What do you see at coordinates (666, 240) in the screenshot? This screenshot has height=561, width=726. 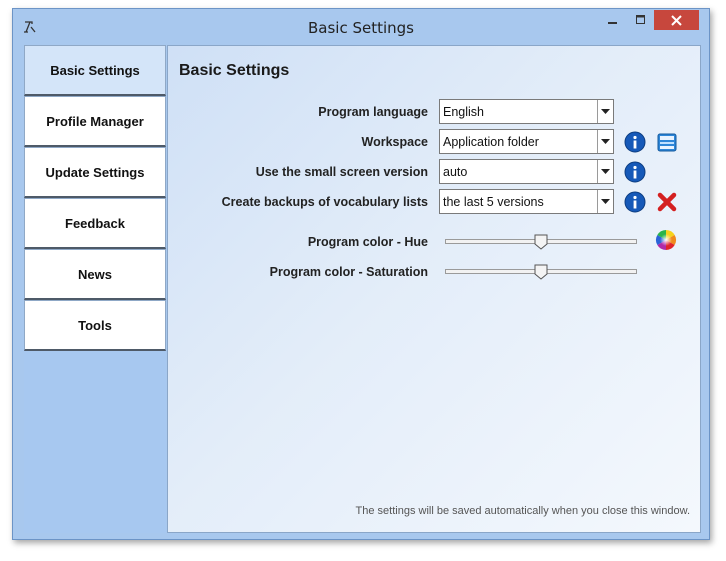 I see `color-wheel-icon` at bounding box center [666, 240].